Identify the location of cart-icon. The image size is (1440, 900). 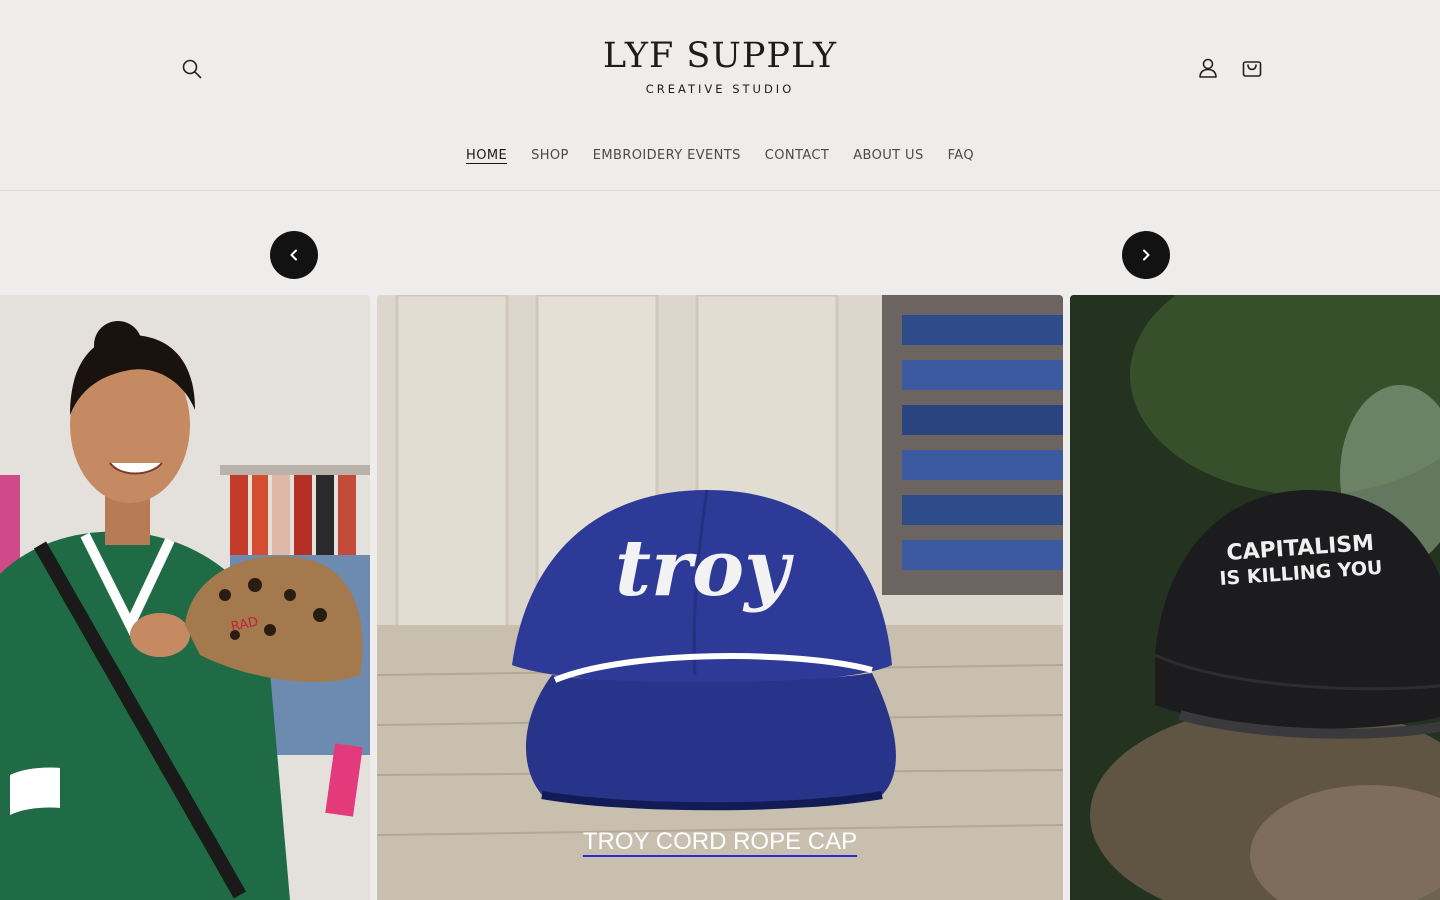
(1252, 69).